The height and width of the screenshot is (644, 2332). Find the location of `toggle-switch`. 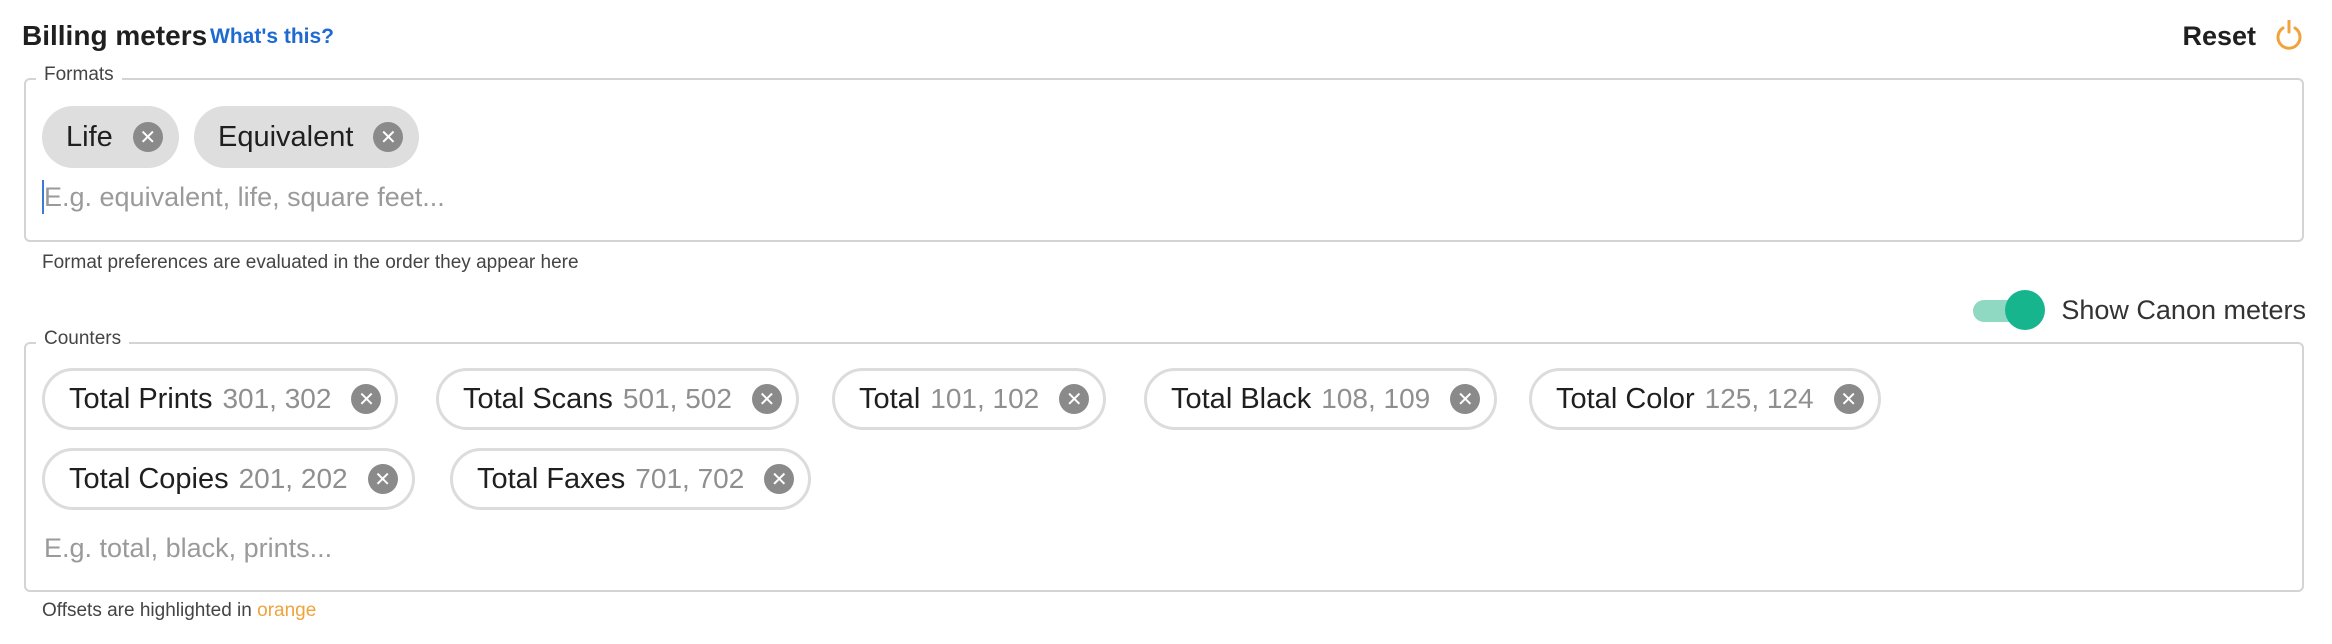

toggle-switch is located at coordinates (2009, 310).